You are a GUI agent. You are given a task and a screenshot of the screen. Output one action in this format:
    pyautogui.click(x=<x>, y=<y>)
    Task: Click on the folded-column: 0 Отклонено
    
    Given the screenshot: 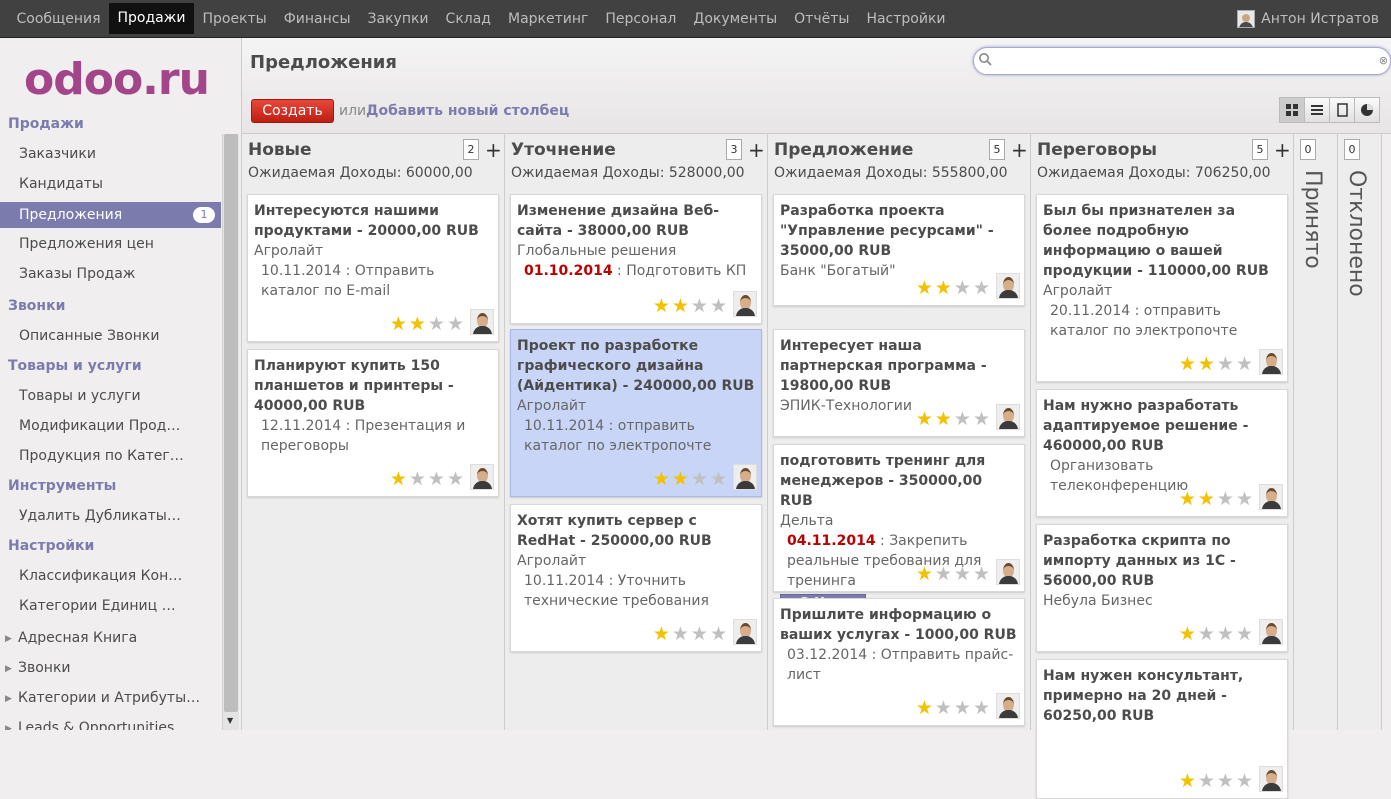 What is the action you would take?
    pyautogui.click(x=1360, y=432)
    